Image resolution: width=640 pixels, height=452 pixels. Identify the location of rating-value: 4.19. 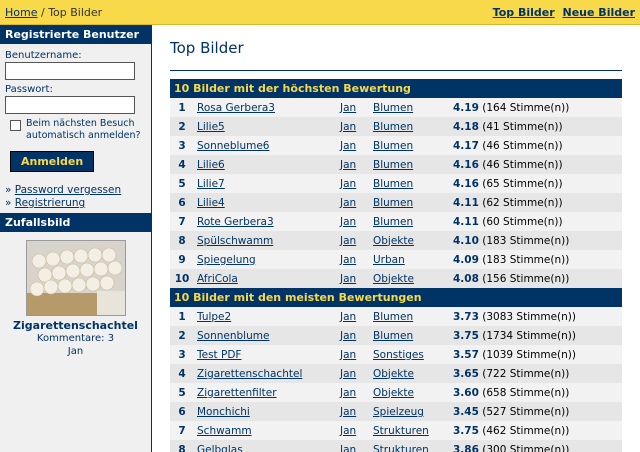
(466, 107).